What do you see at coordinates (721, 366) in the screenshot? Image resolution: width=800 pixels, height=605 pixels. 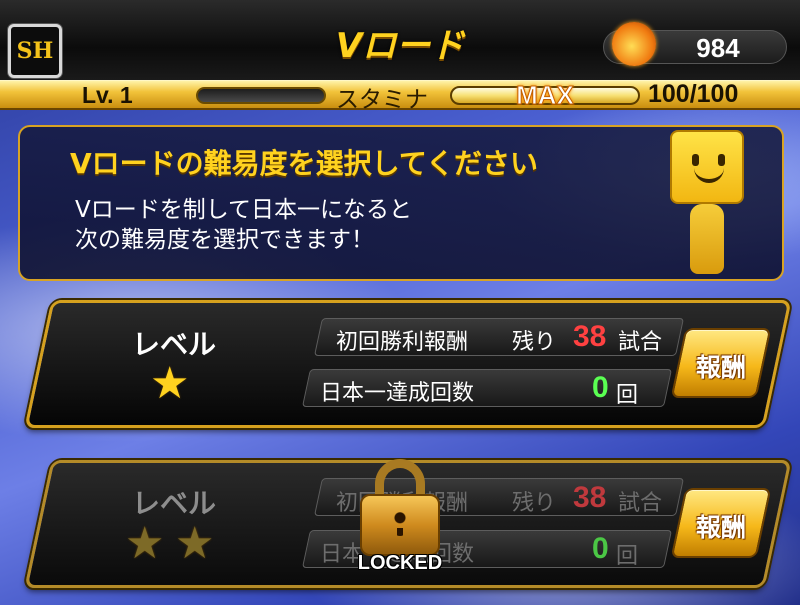 I see `reward-button-1-label: 報酬` at bounding box center [721, 366].